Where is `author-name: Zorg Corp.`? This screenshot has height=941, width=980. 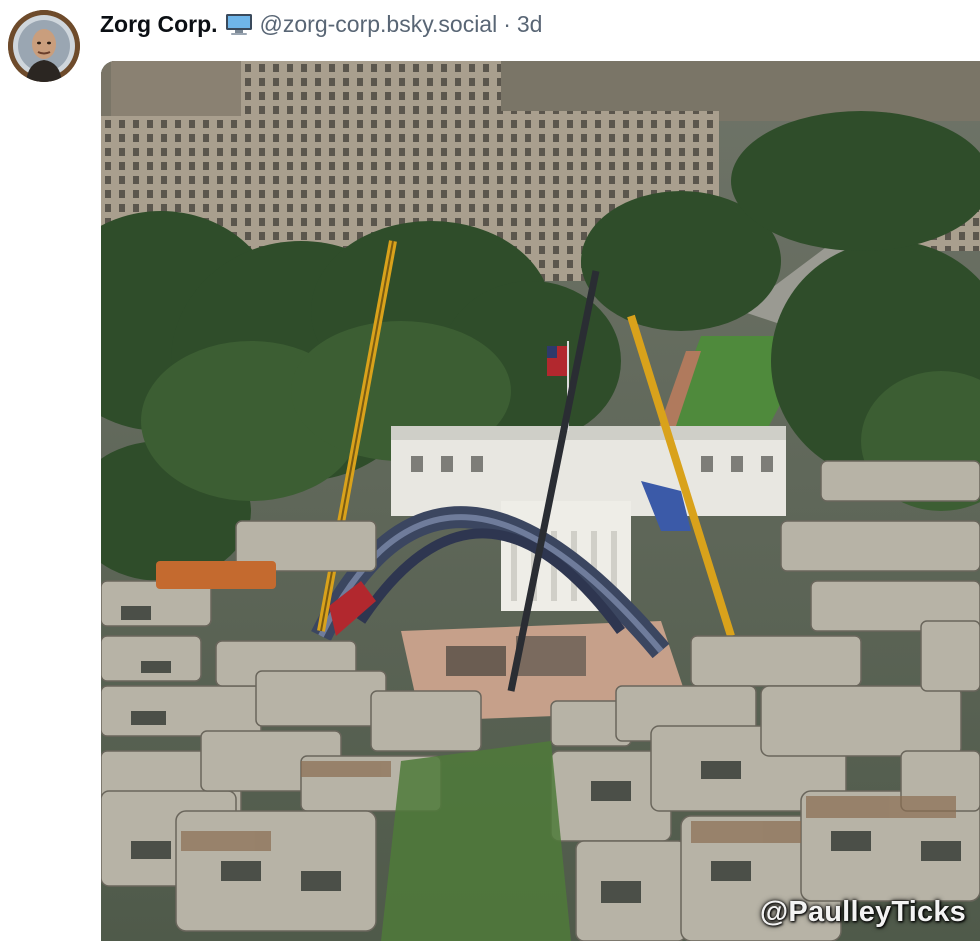 author-name: Zorg Corp. is located at coordinates (159, 24).